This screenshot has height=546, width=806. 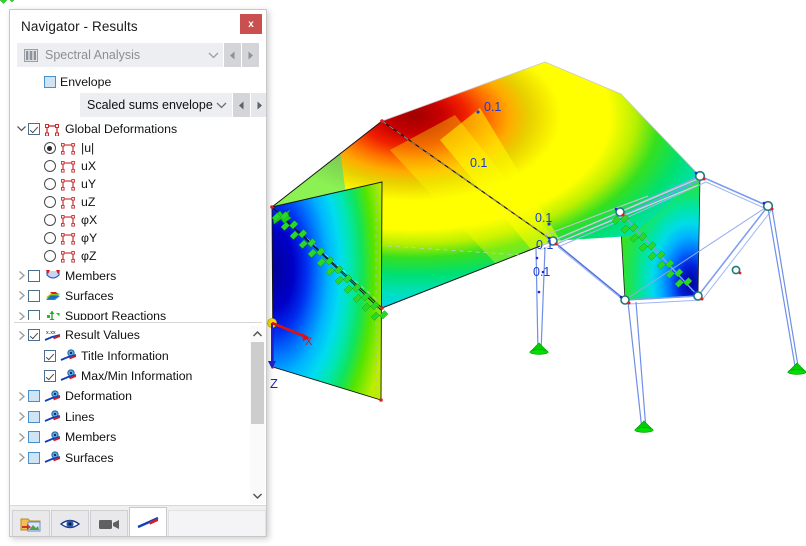 I want to click on panel-titlebar: Navigator - Results x, so click(x=138, y=26).